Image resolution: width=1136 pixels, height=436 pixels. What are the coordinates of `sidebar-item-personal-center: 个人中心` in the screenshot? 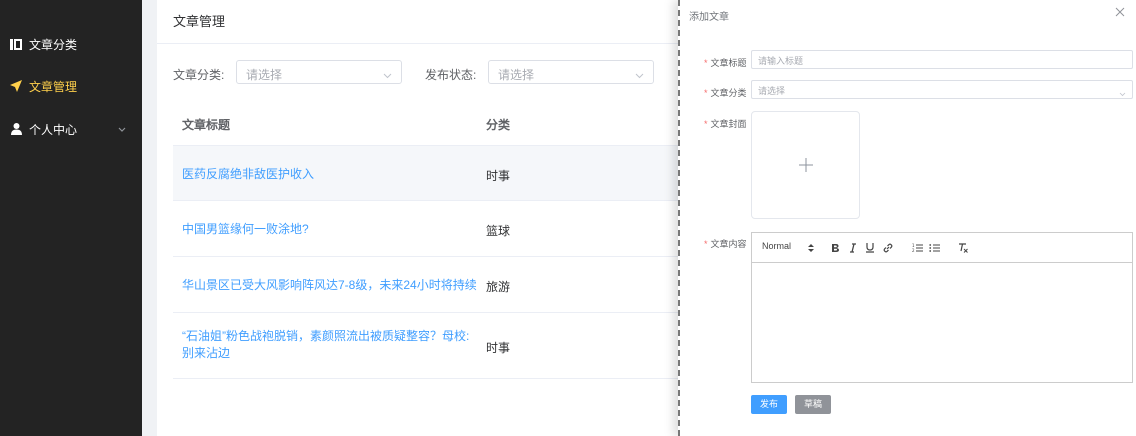 It's located at (71, 129).